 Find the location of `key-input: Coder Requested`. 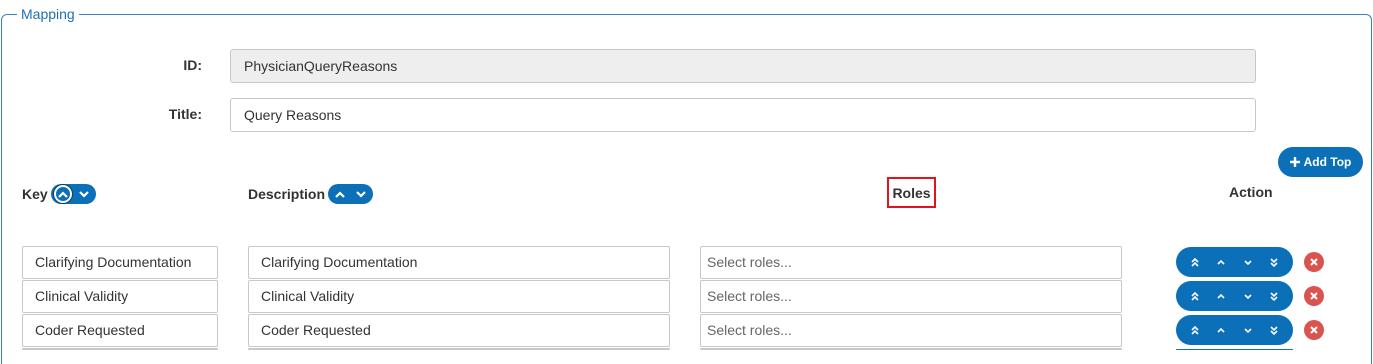

key-input: Coder Requested is located at coordinates (120, 330).